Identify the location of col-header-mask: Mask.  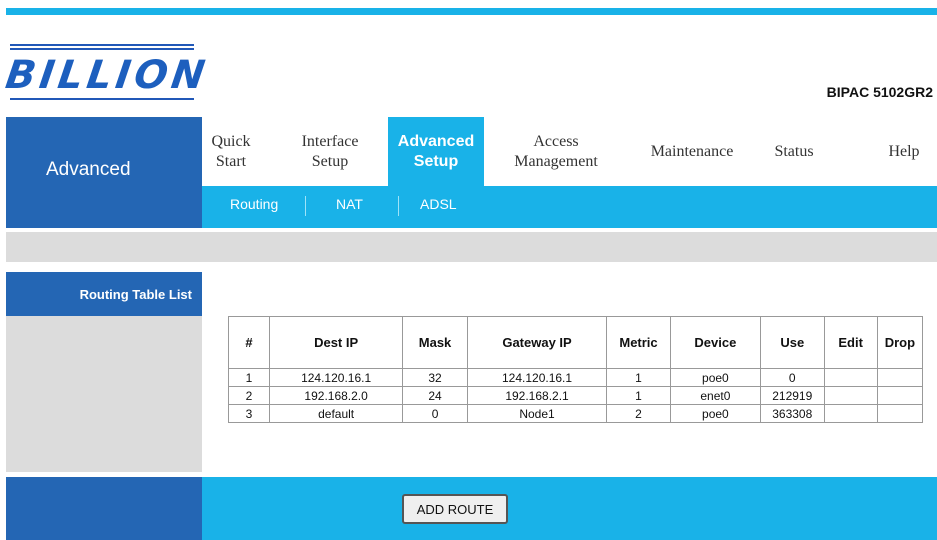
(435, 342).